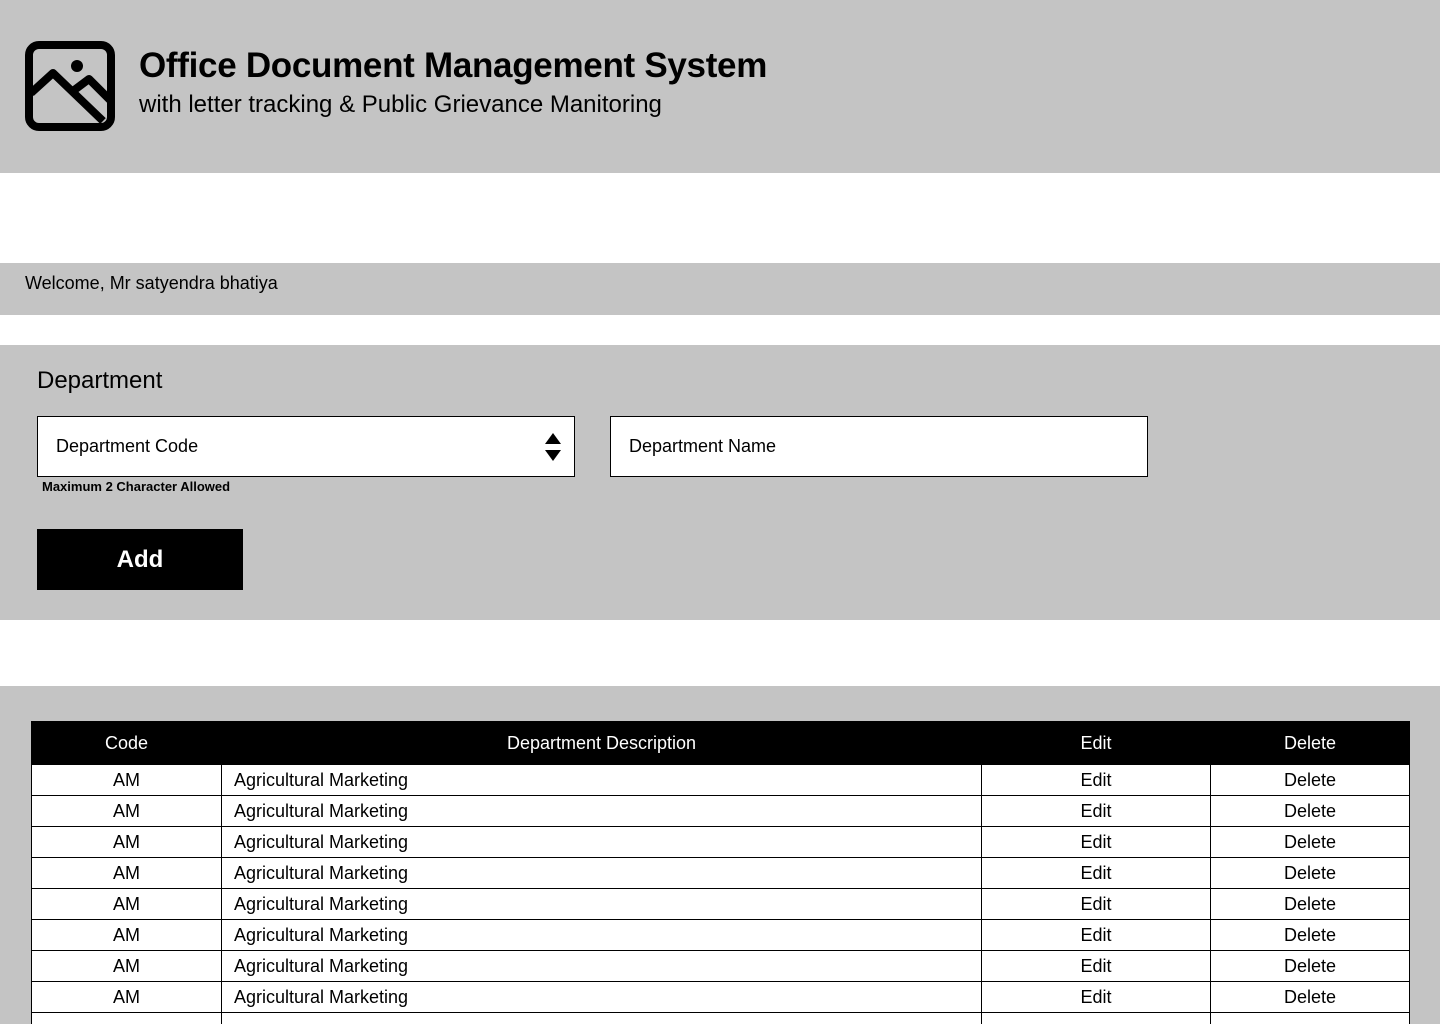  Describe the element at coordinates (127, 446) in the screenshot. I see `department-code-placeholder: Department Code` at that location.